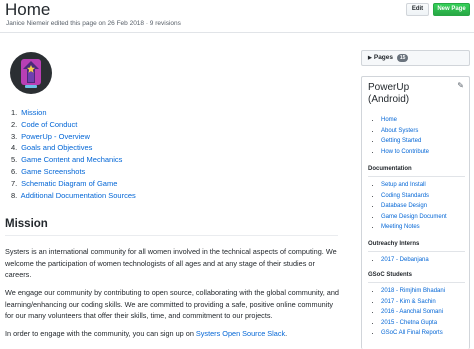 The image size is (474, 349). Describe the element at coordinates (413, 323) in the screenshot. I see `sidebar-link: 2015 - Chetna Gupta` at that location.